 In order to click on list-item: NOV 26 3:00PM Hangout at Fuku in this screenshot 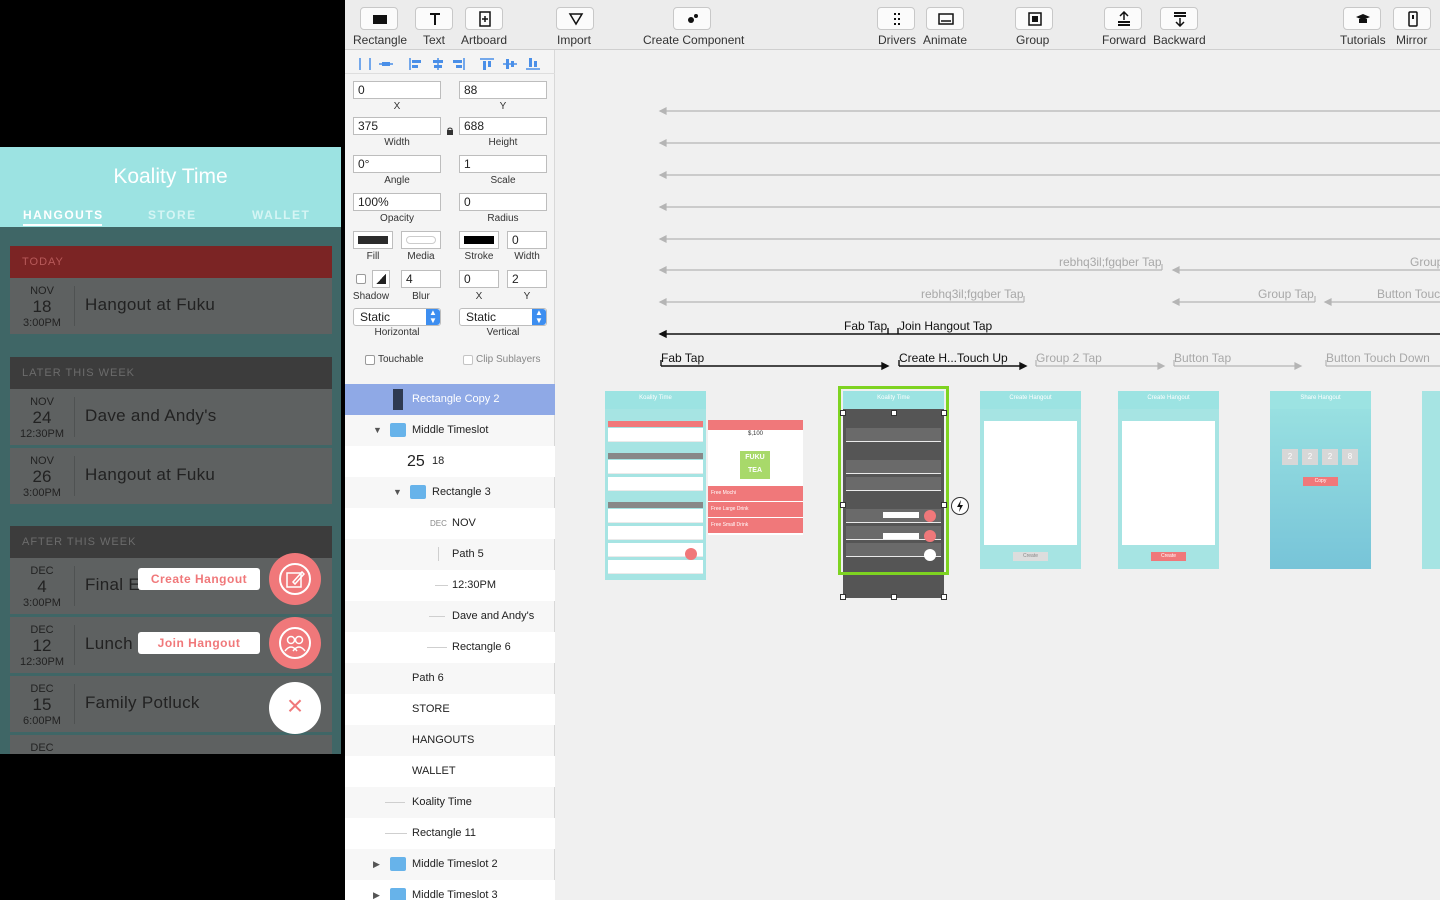, I will do `click(171, 476)`.